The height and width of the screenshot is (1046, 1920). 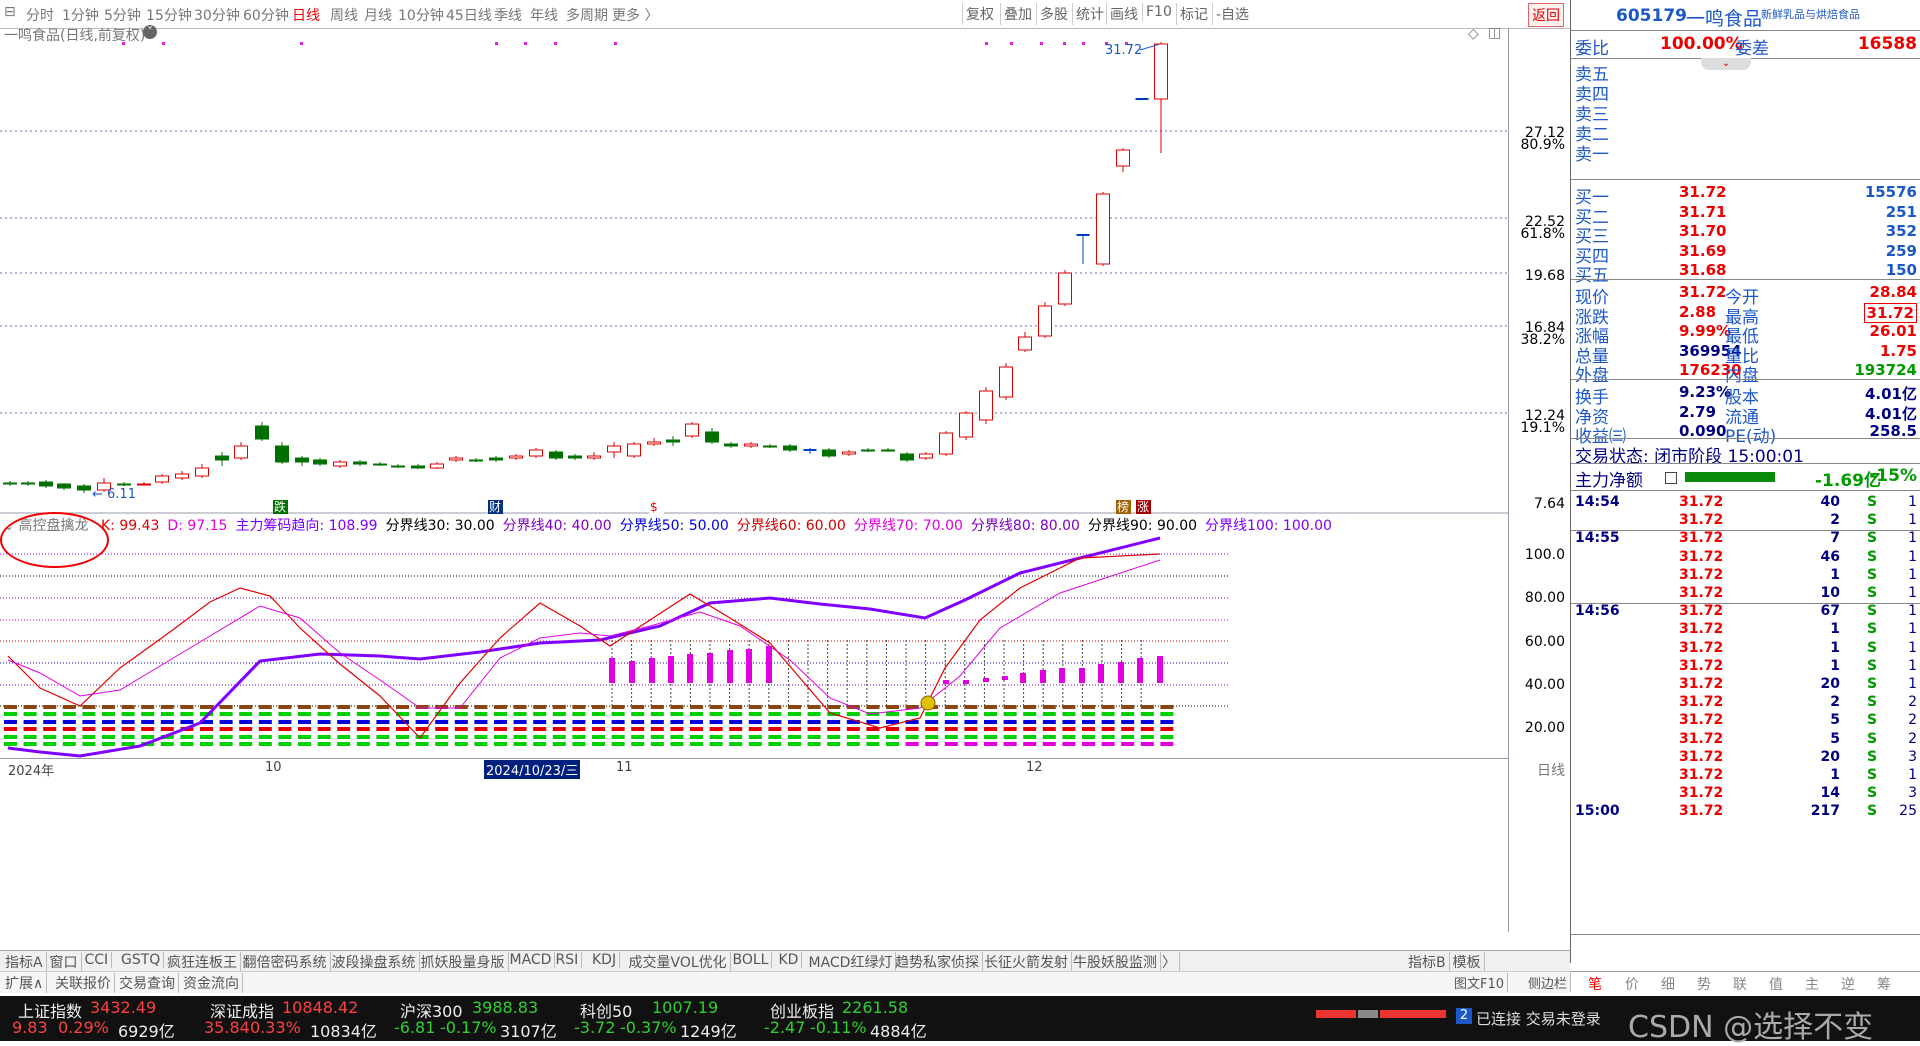 I want to click on indicator-tab: CCI, so click(x=97, y=960).